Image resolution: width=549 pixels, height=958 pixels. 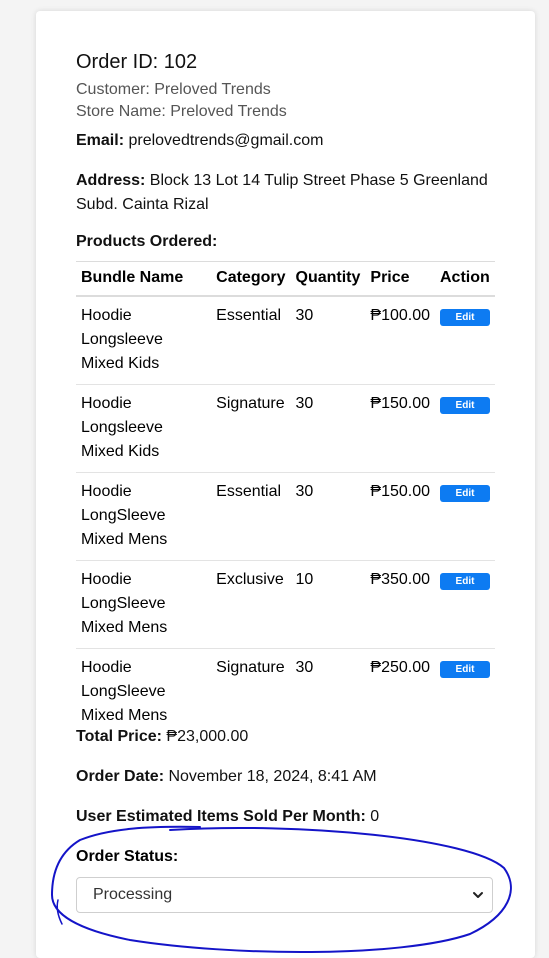 What do you see at coordinates (221, 816) in the screenshot?
I see `items-sold-label: User Estimated Items Sold Per Month:` at bounding box center [221, 816].